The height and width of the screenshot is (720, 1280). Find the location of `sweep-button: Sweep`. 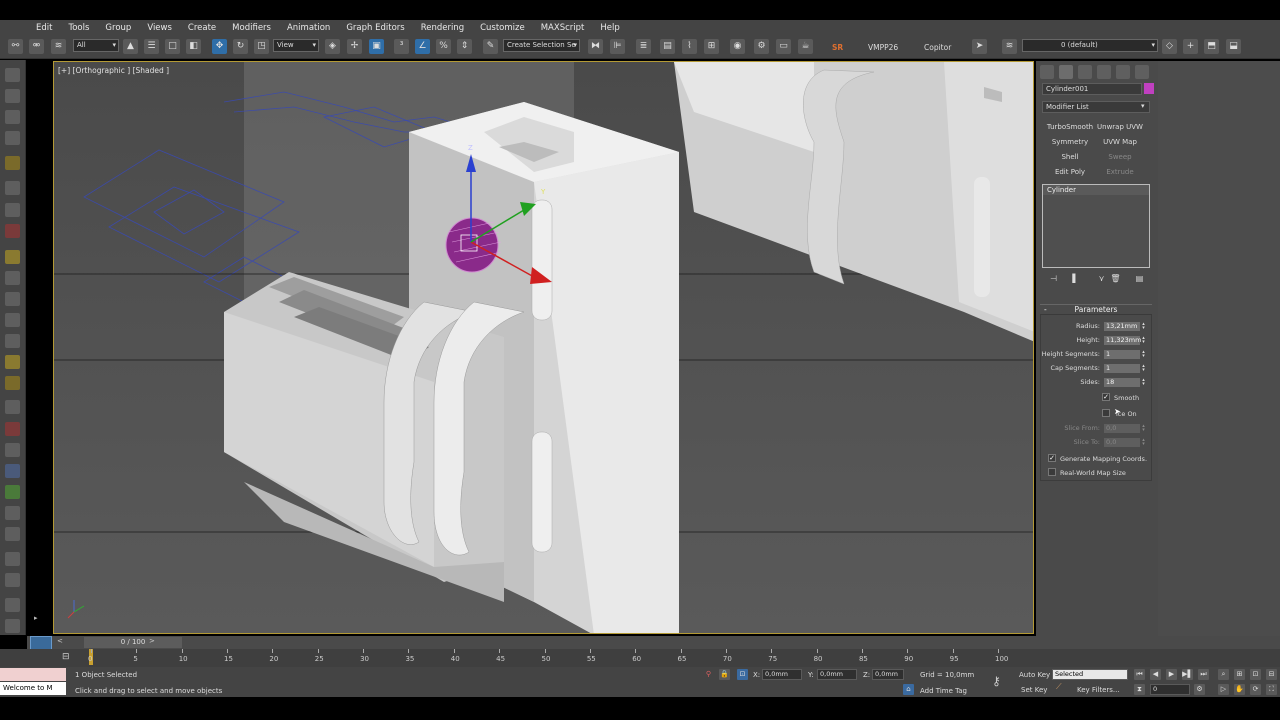

sweep-button: Sweep is located at coordinates (1120, 157).